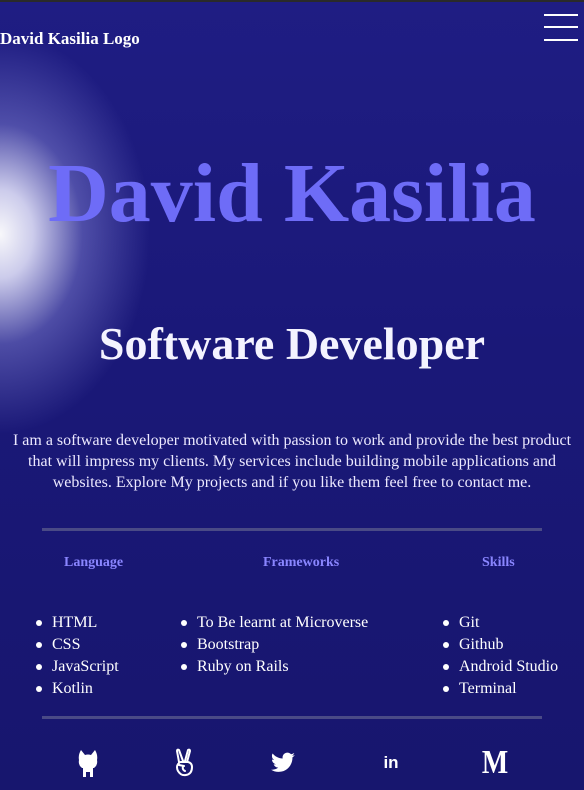 This screenshot has height=790, width=584. What do you see at coordinates (94, 562) in the screenshot?
I see `column-heading-language: Language` at bounding box center [94, 562].